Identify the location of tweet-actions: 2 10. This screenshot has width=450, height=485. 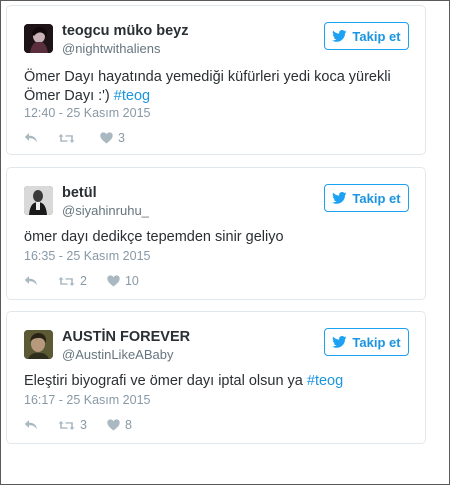
(91, 281).